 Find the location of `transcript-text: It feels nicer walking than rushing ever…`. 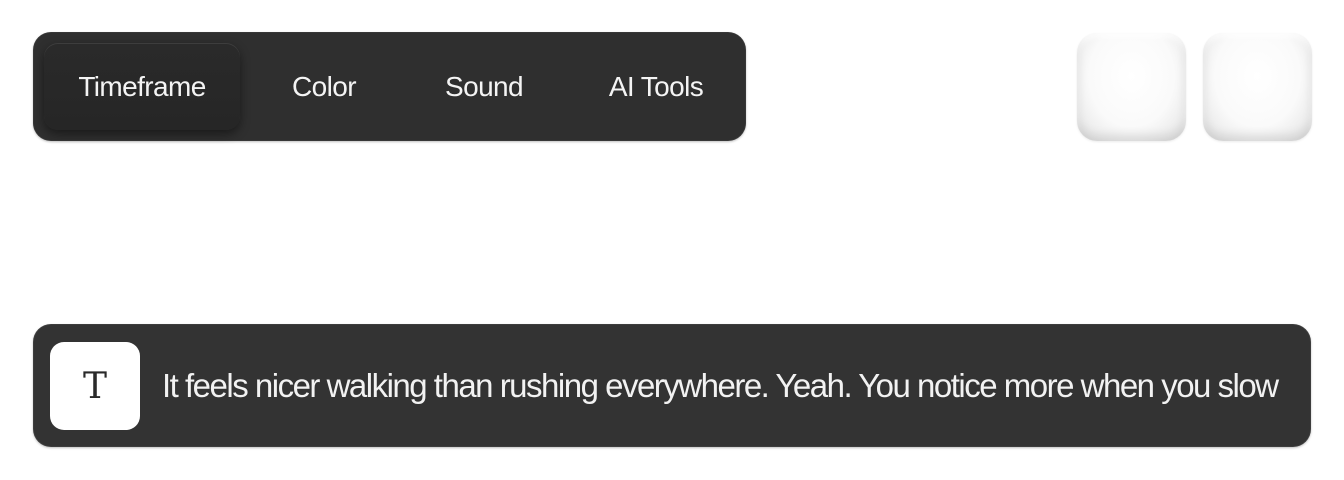

transcript-text: It feels nicer walking than rushing ever… is located at coordinates (720, 385).